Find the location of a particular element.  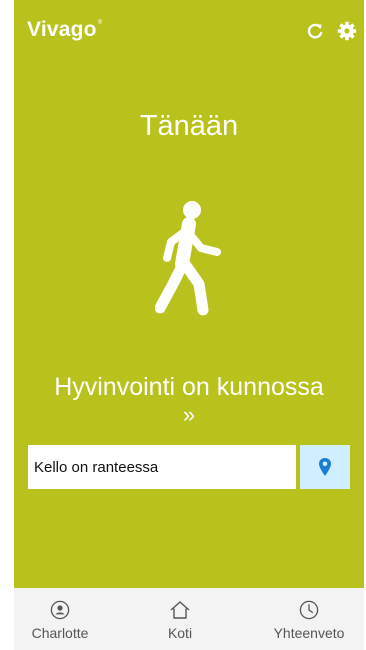

wellbeing-status-link: Hyvinvointi on kunnossa » is located at coordinates (189, 399).